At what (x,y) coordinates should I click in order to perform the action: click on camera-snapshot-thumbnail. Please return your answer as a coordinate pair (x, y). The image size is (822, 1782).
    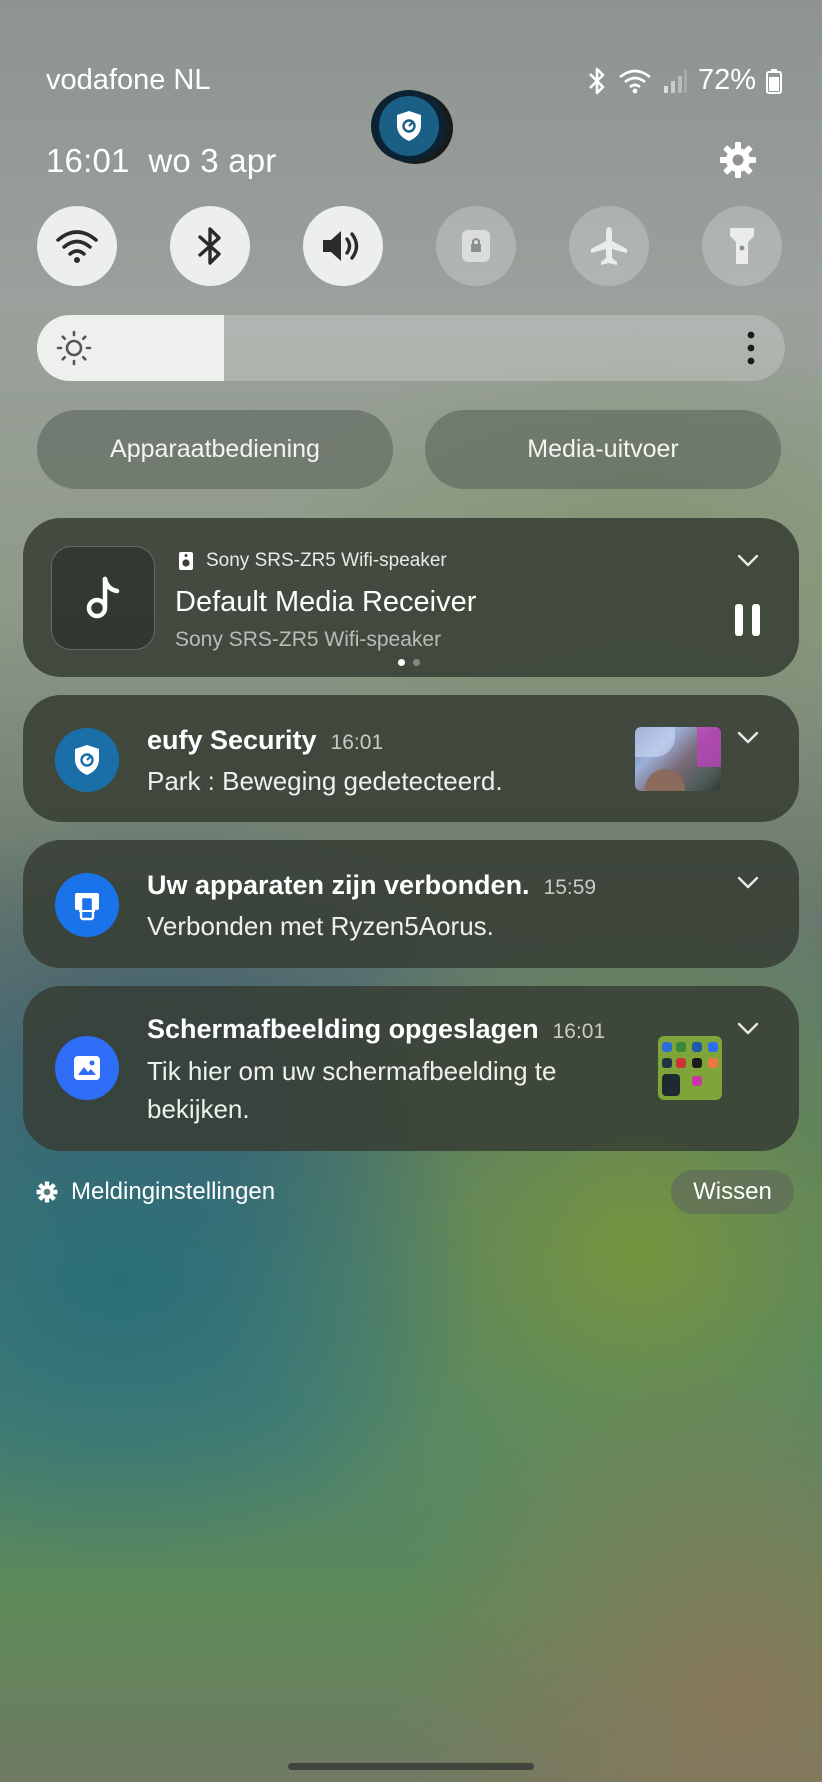
    Looking at the image, I should click on (678, 759).